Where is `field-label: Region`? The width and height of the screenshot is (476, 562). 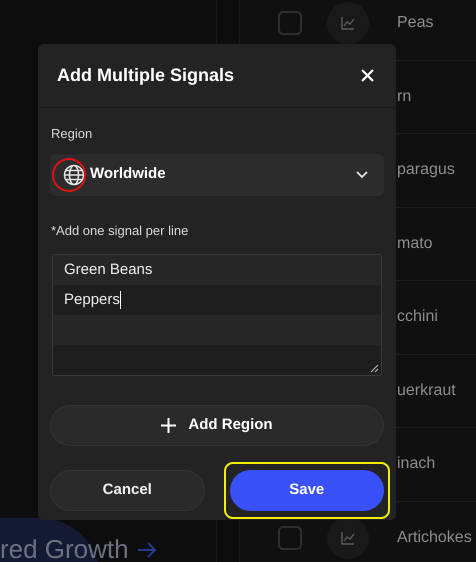
field-label: Region is located at coordinates (72, 134).